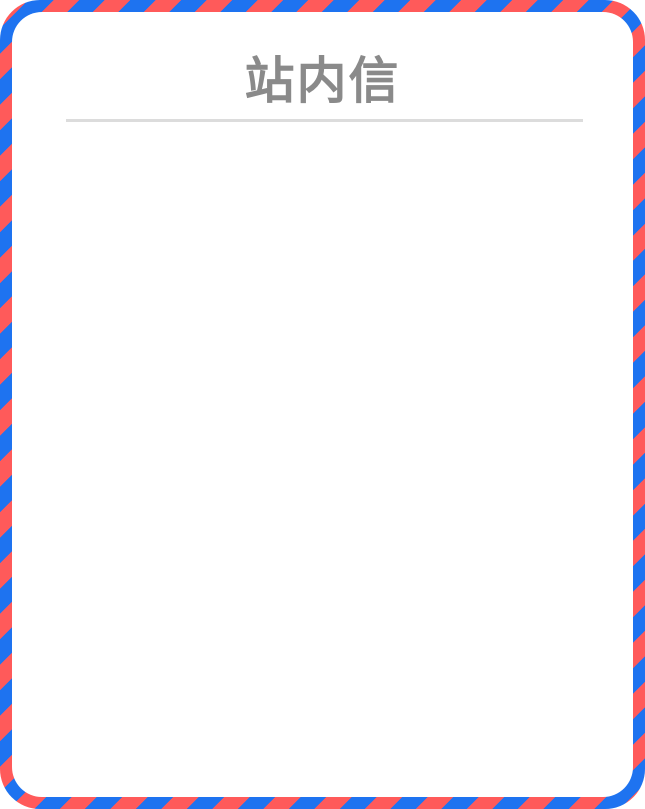 The width and height of the screenshot is (645, 809). I want to click on title-divider, so click(324, 120).